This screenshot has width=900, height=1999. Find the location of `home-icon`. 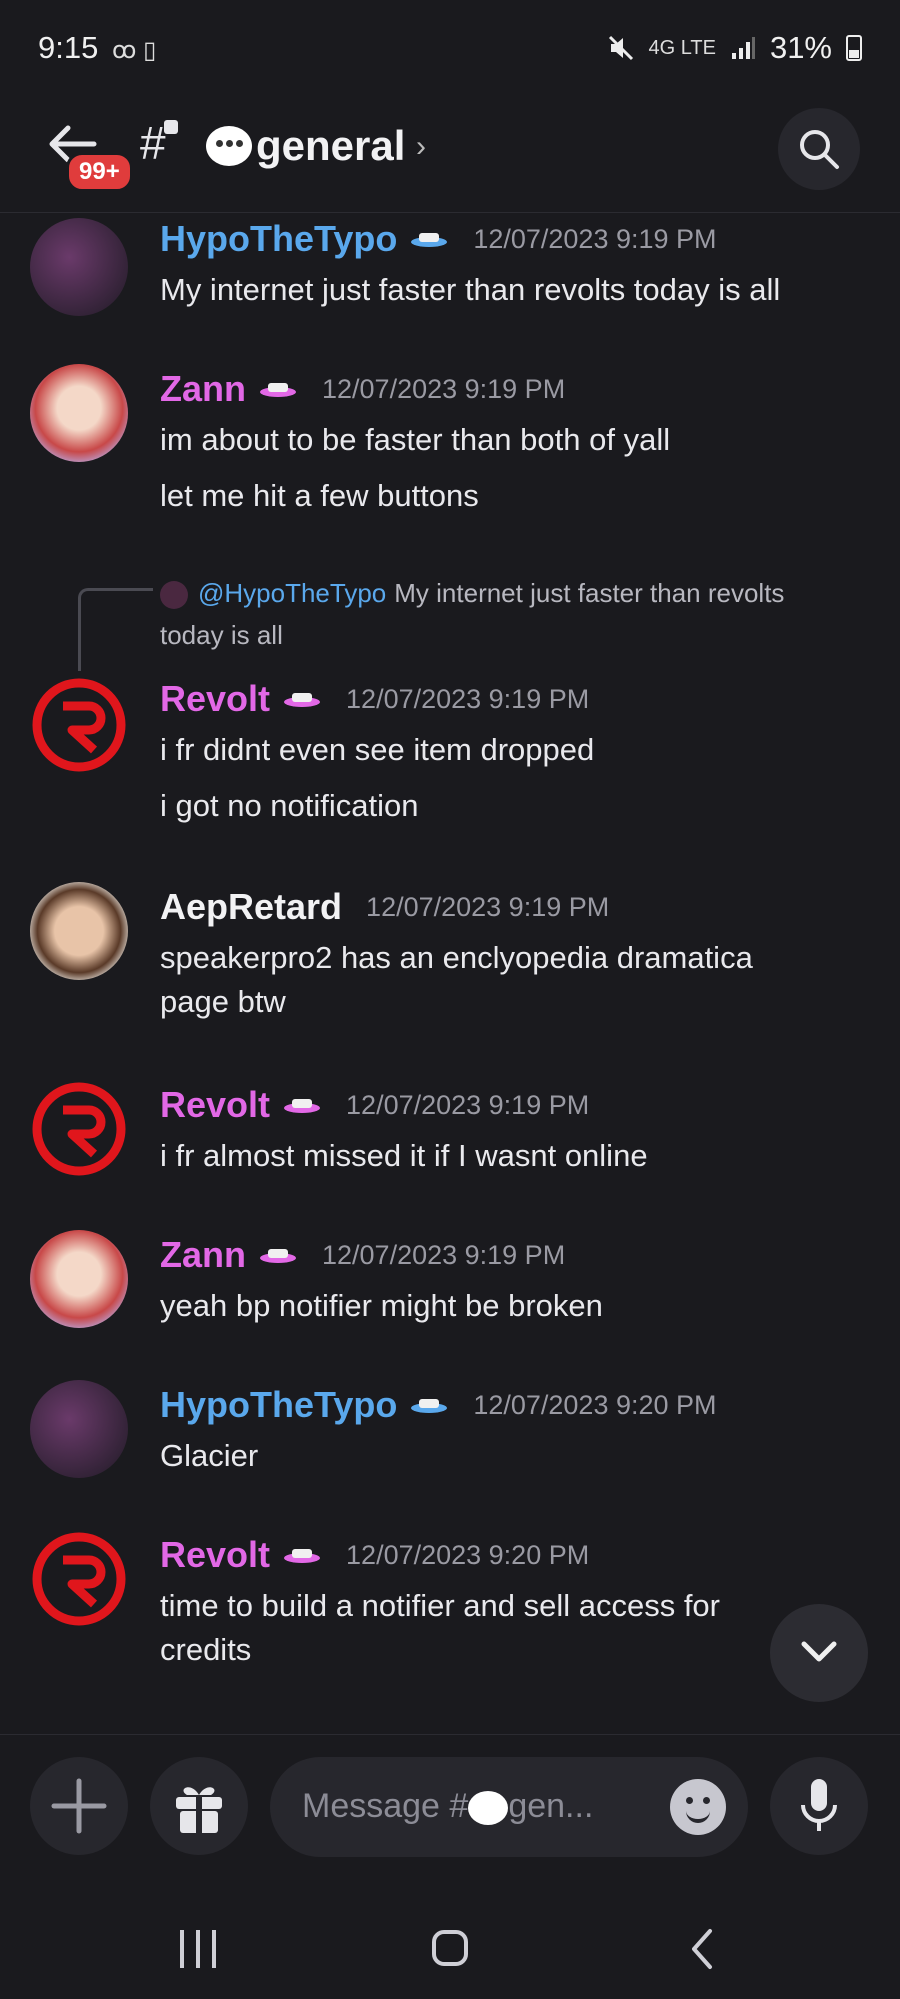

home-icon is located at coordinates (450, 1948).